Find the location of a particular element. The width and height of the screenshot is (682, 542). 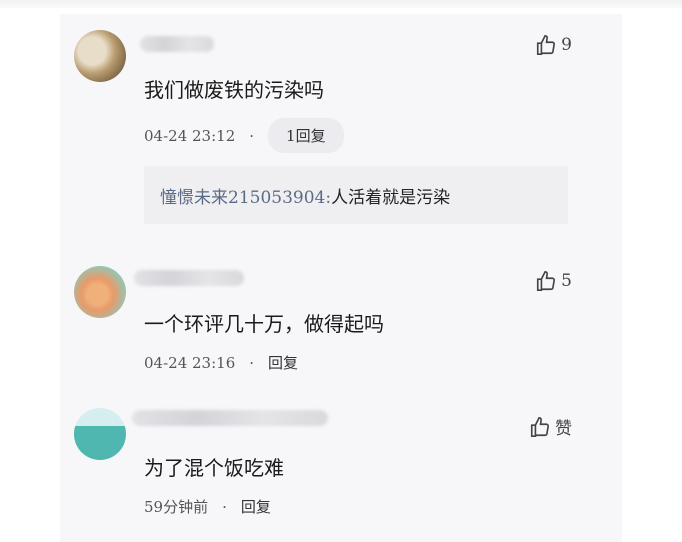

timestamp: 59分钟前 is located at coordinates (176, 507).